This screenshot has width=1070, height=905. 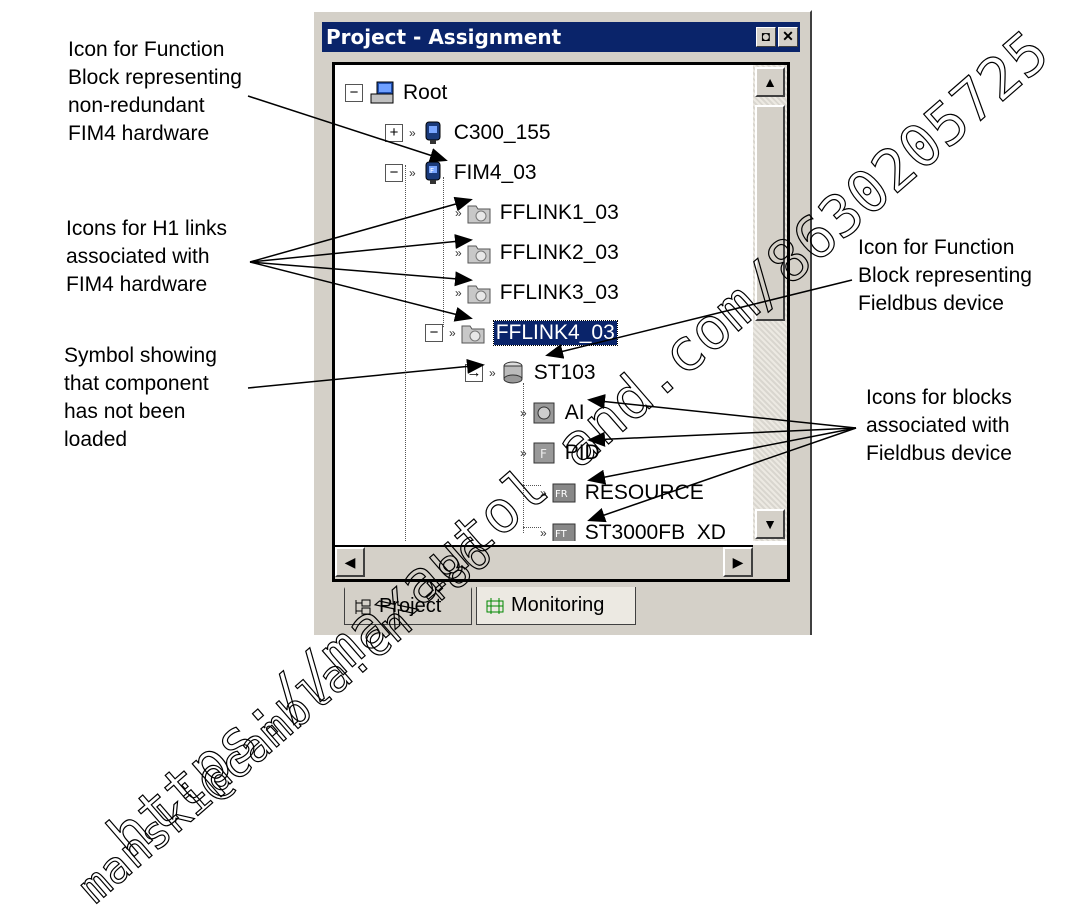 What do you see at coordinates (770, 562) in the screenshot?
I see `scroll-corner` at bounding box center [770, 562].